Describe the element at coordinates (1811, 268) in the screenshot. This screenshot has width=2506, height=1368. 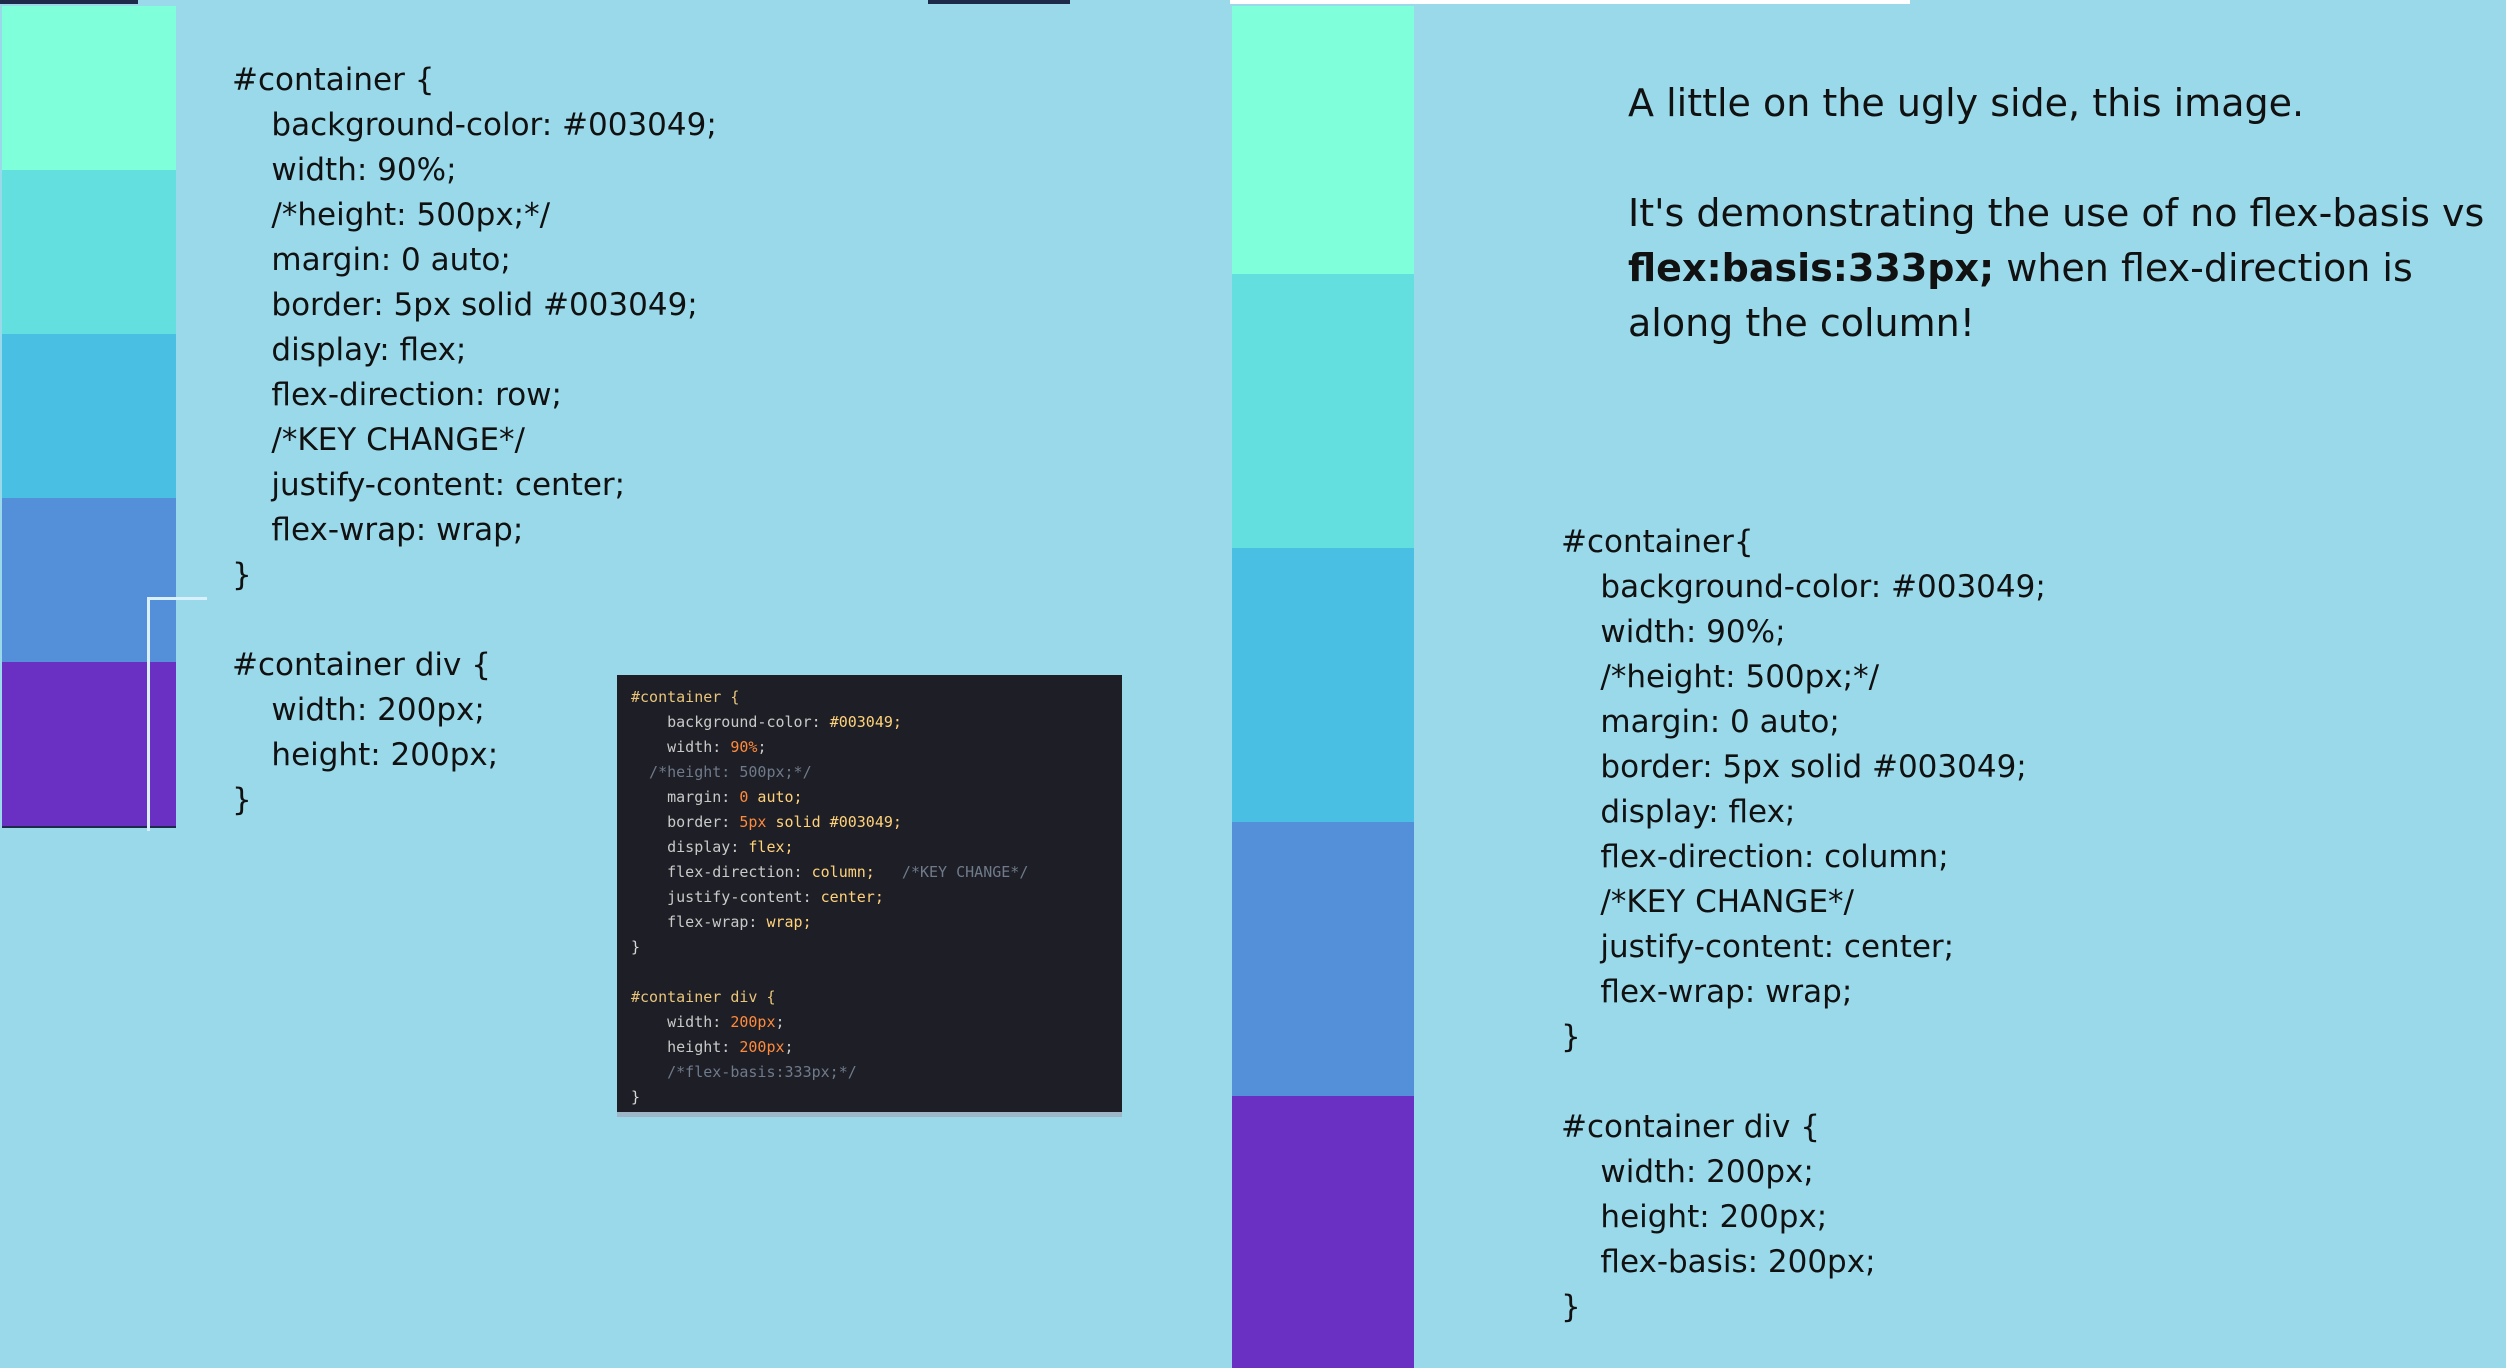
I see `note-bold-text: flex:basis:333px;` at that location.